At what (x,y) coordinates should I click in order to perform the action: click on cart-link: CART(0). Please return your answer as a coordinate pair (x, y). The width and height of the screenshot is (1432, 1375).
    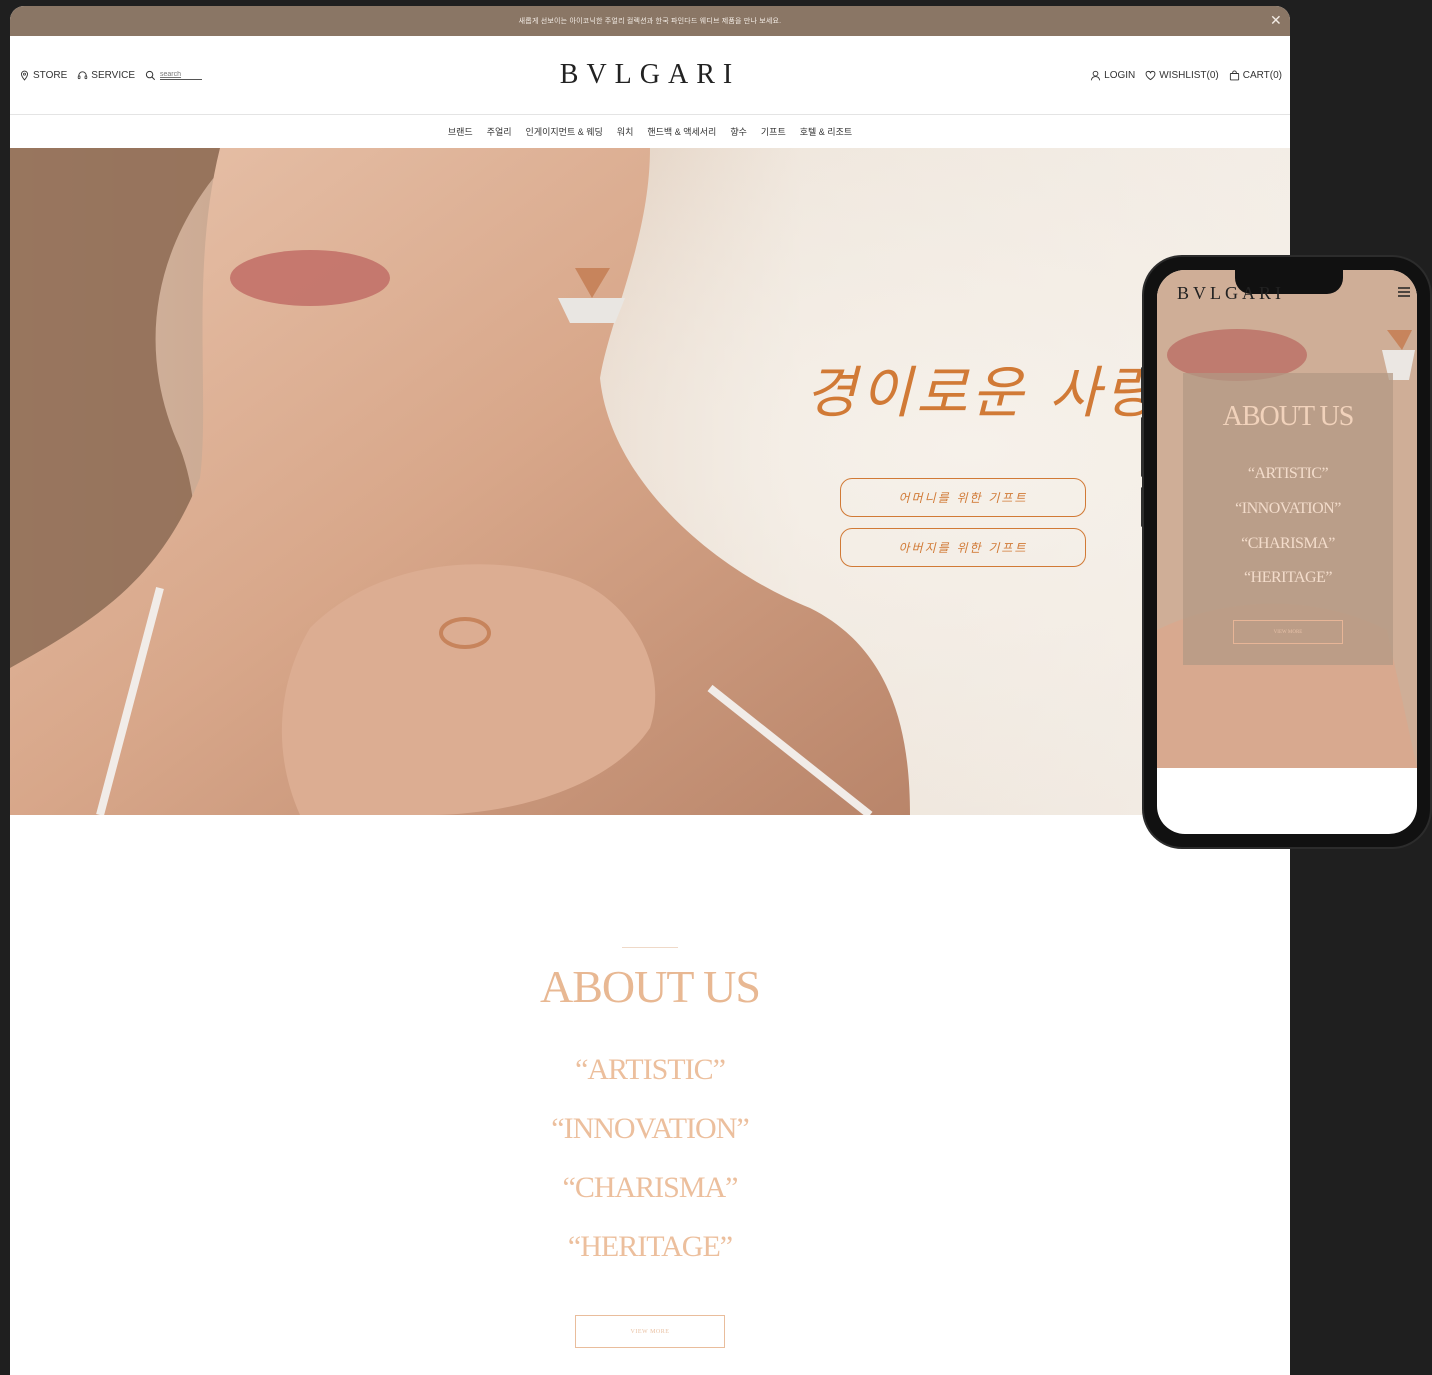
    Looking at the image, I should click on (1255, 75).